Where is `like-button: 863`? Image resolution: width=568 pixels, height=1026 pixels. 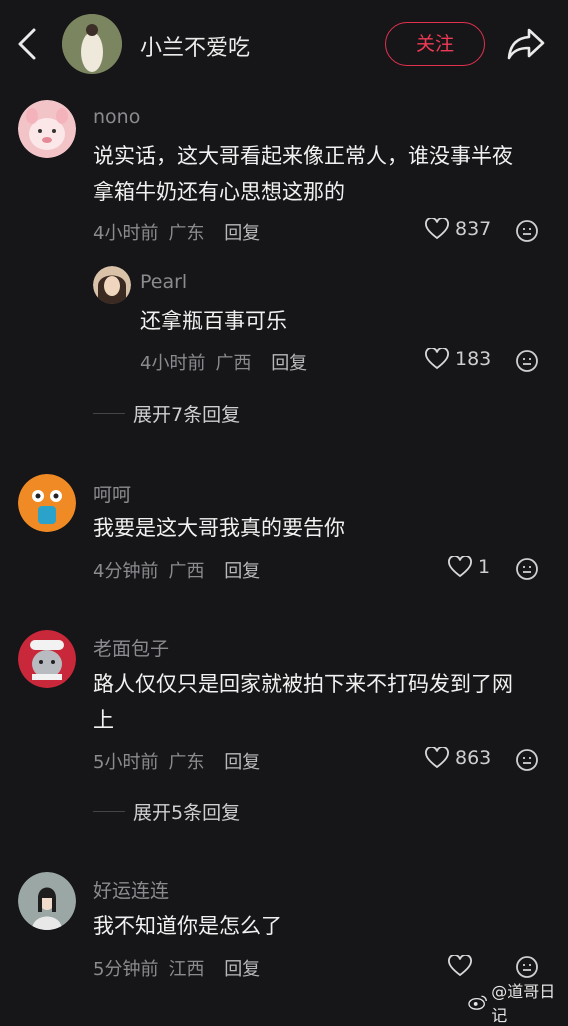 like-button: 863 is located at coordinates (458, 758).